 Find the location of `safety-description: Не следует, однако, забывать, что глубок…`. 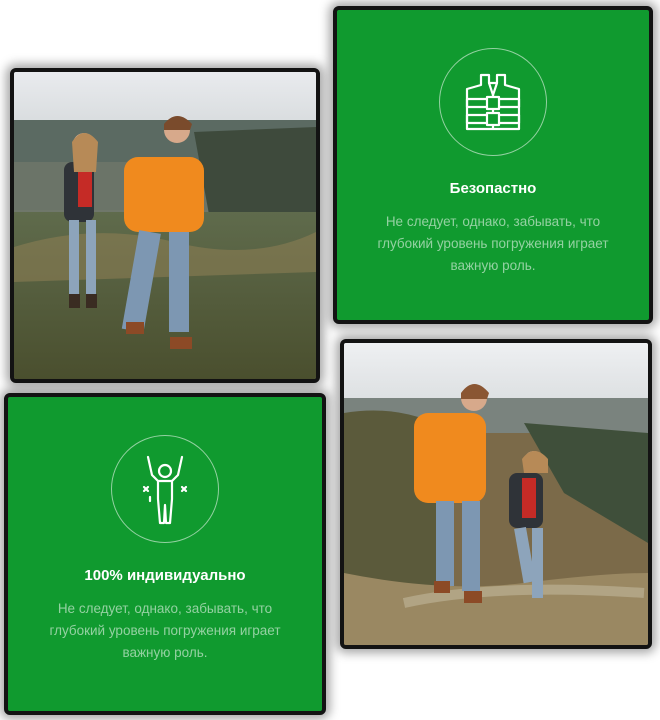

safety-description: Не следует, однако, забывать, что глубок… is located at coordinates (493, 243).